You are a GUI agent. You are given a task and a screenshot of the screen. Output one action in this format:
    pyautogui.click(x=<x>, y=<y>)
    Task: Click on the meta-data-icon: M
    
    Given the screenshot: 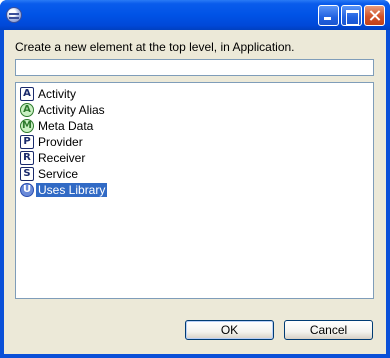 What is the action you would take?
    pyautogui.click(x=27, y=126)
    